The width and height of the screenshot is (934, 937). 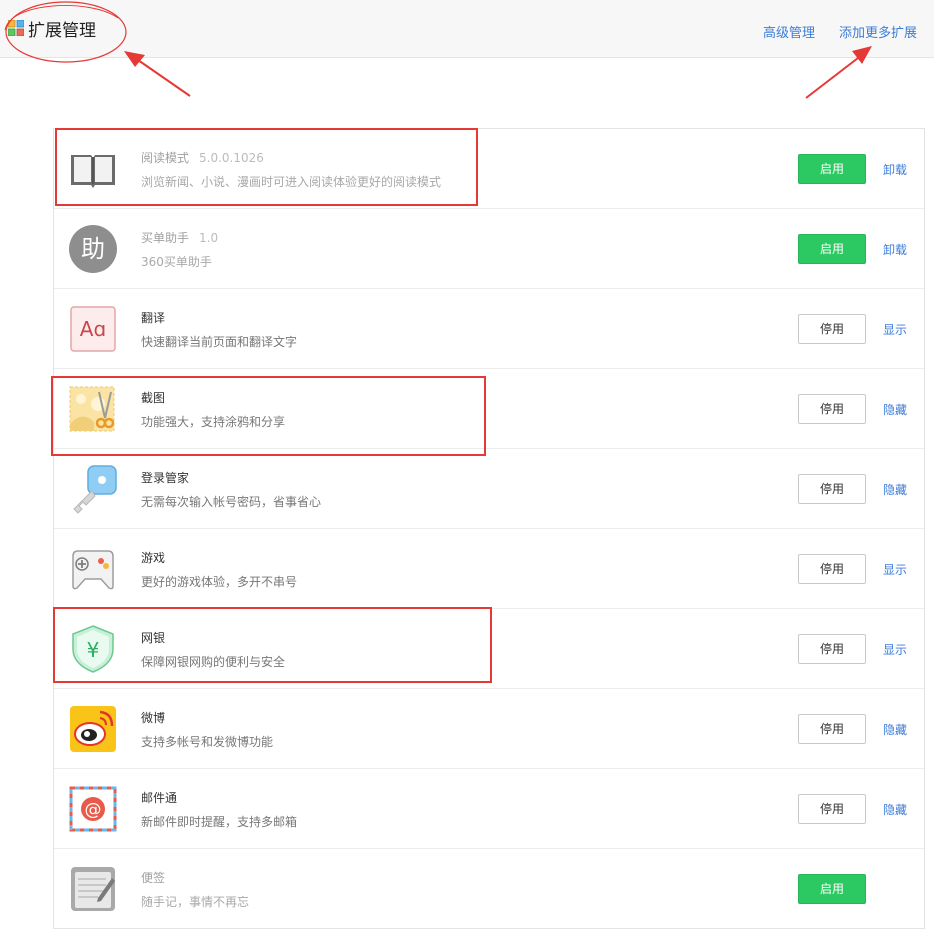 I want to click on notepad-icon, so click(x=93, y=889).